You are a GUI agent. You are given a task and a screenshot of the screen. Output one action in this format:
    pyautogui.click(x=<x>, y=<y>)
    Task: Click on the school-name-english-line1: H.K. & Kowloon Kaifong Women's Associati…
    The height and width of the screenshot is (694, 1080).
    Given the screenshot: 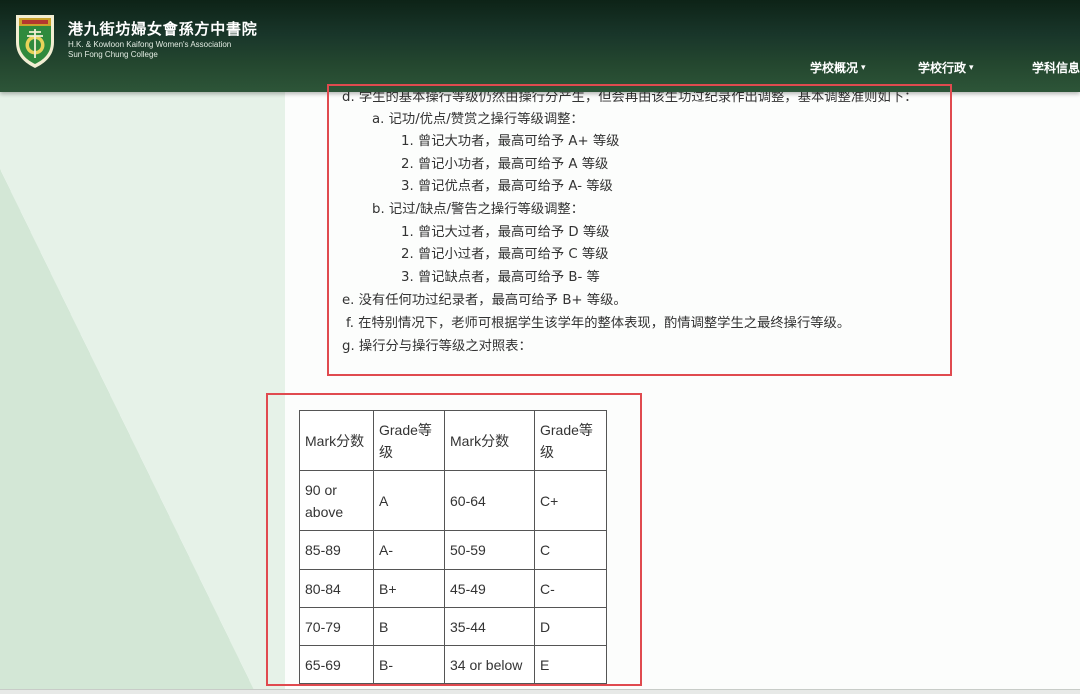 What is the action you would take?
    pyautogui.click(x=150, y=44)
    